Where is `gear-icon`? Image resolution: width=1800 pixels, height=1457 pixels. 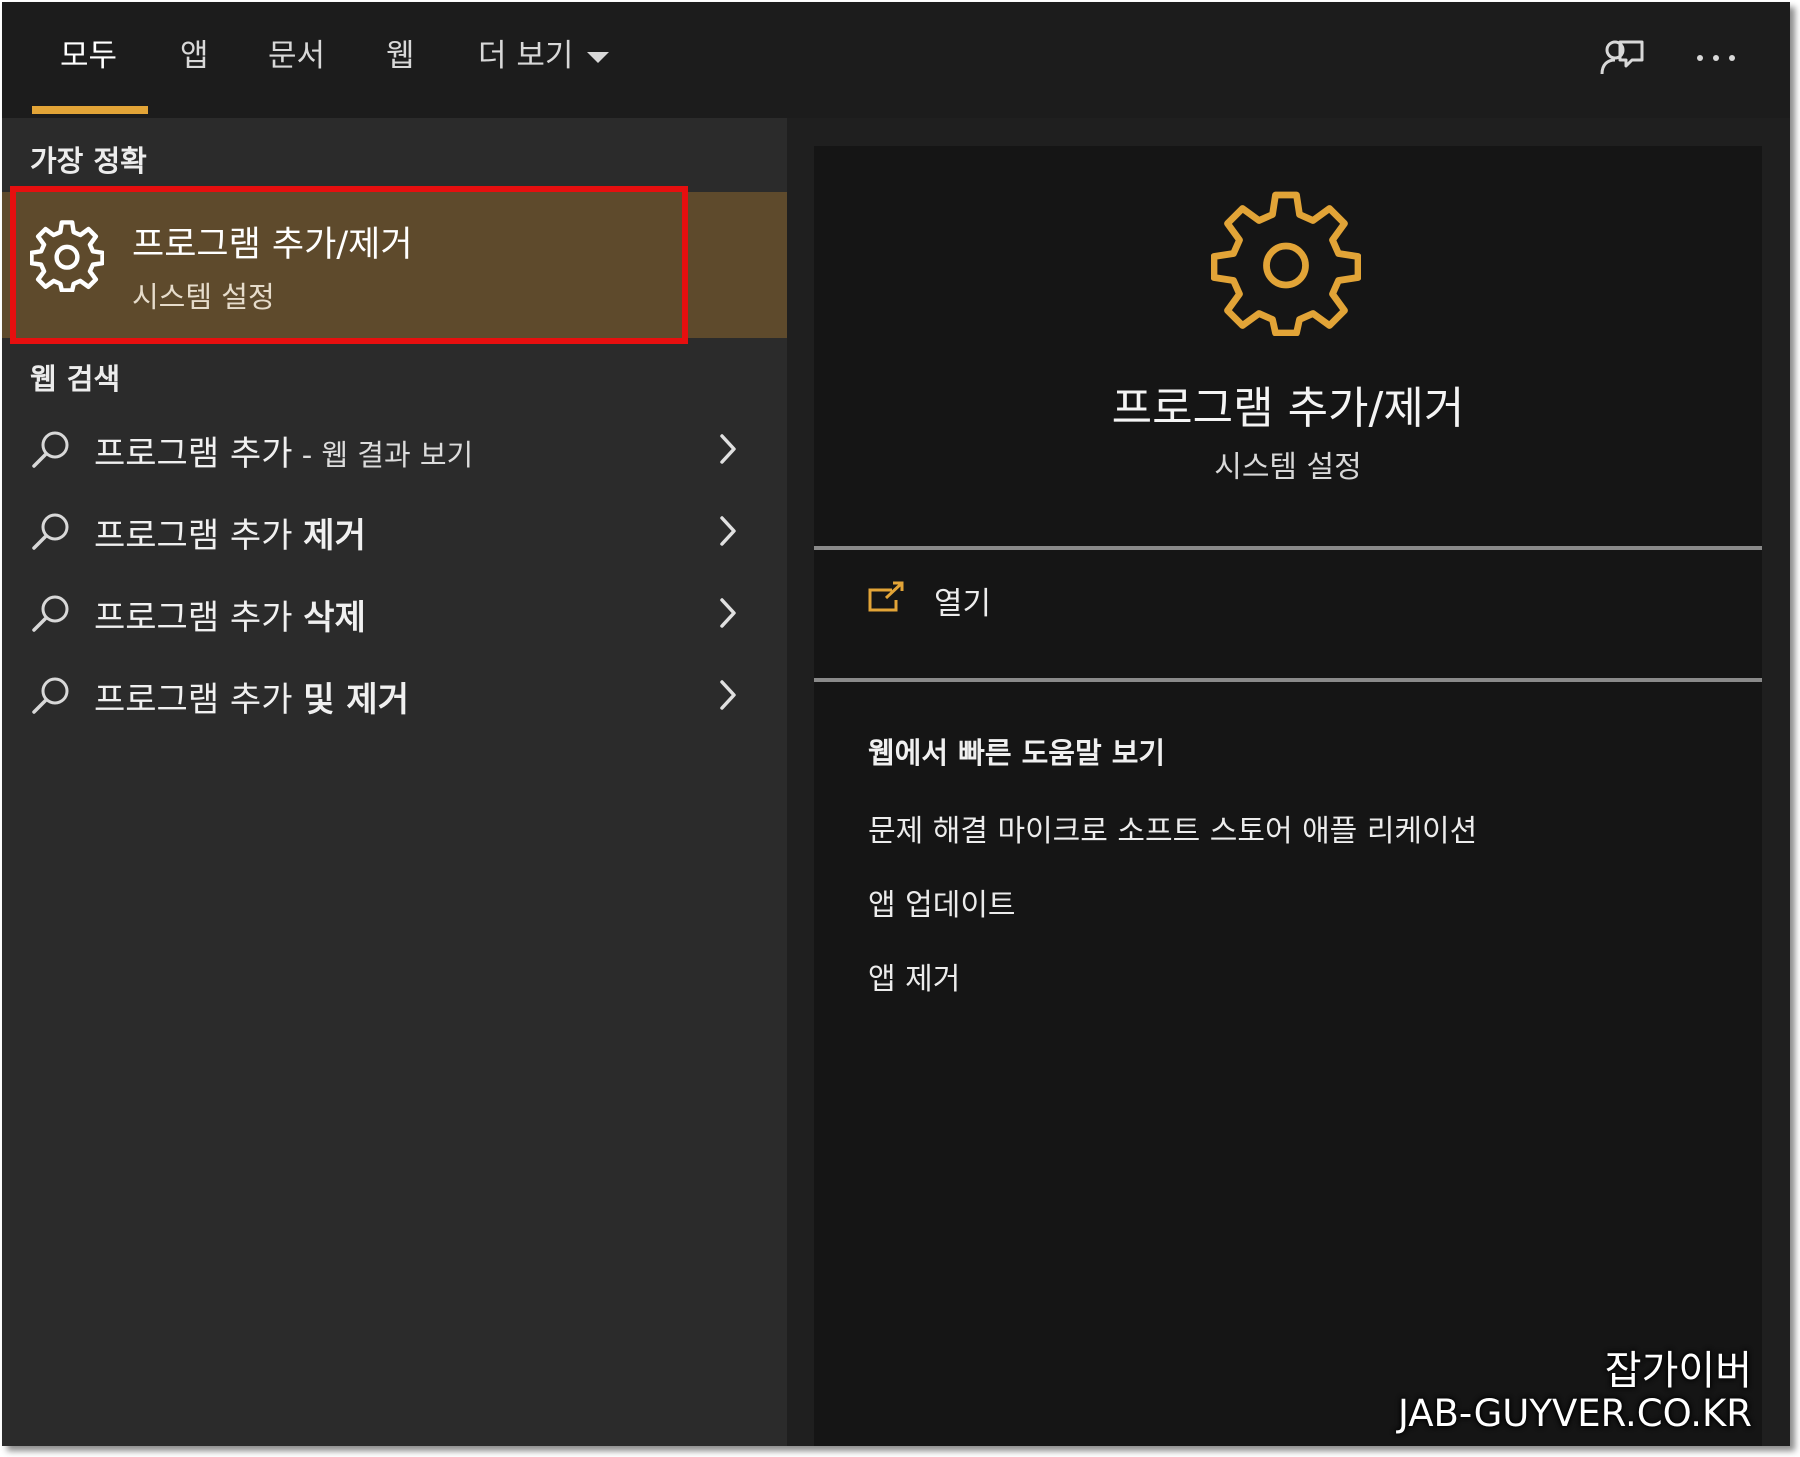 gear-icon is located at coordinates (1286, 263).